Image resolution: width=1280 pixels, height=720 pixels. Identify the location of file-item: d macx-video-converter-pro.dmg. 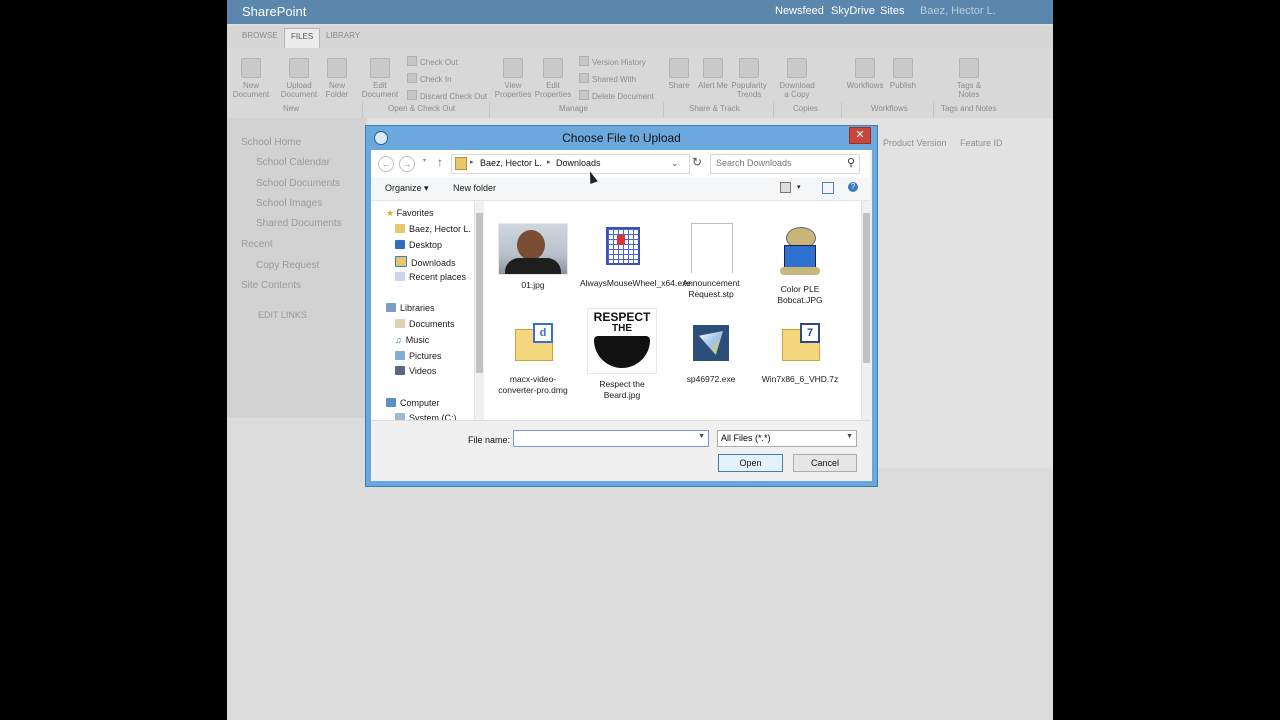
(533, 357).